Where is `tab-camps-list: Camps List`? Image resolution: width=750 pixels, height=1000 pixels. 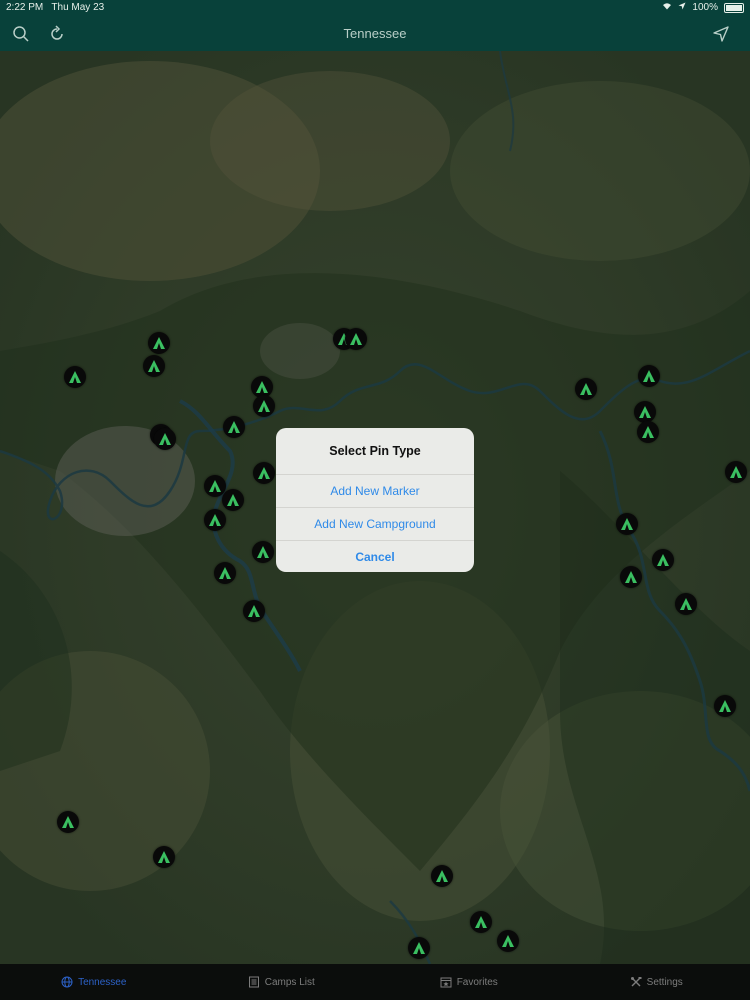 tab-camps-list: Camps List is located at coordinates (282, 982).